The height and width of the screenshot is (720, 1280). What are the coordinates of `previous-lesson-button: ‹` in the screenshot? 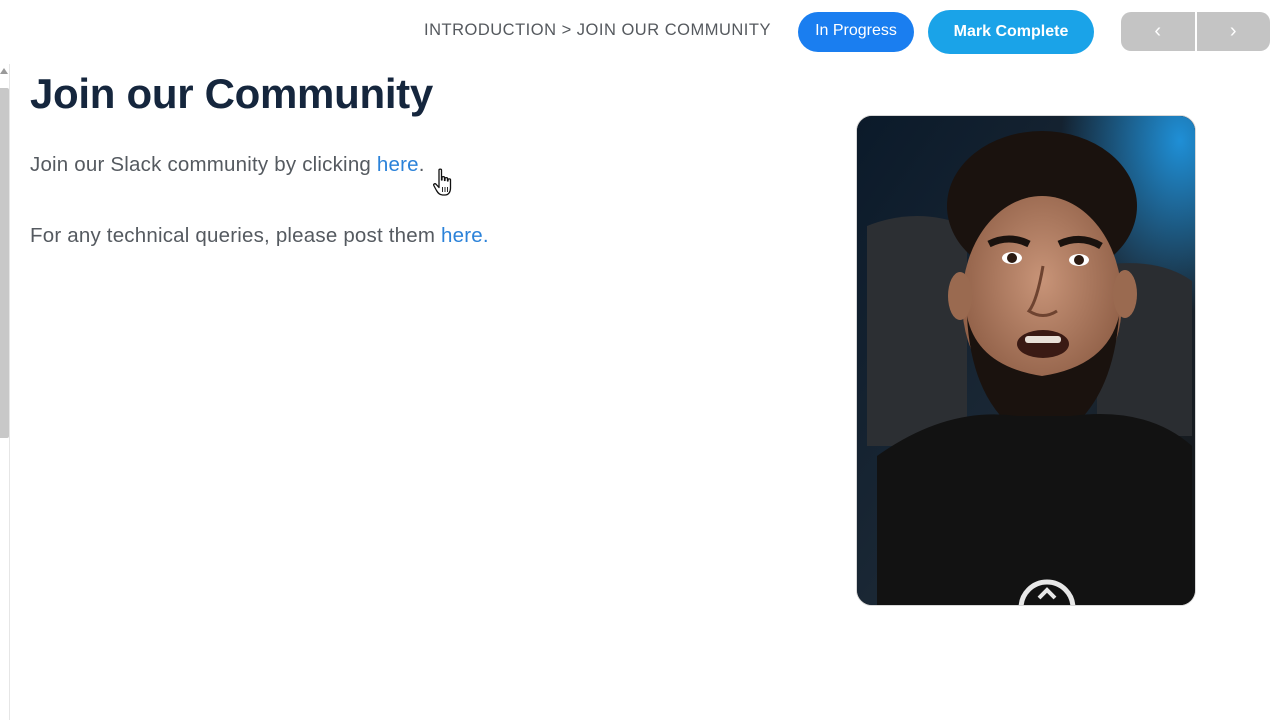 It's located at (1159, 31).